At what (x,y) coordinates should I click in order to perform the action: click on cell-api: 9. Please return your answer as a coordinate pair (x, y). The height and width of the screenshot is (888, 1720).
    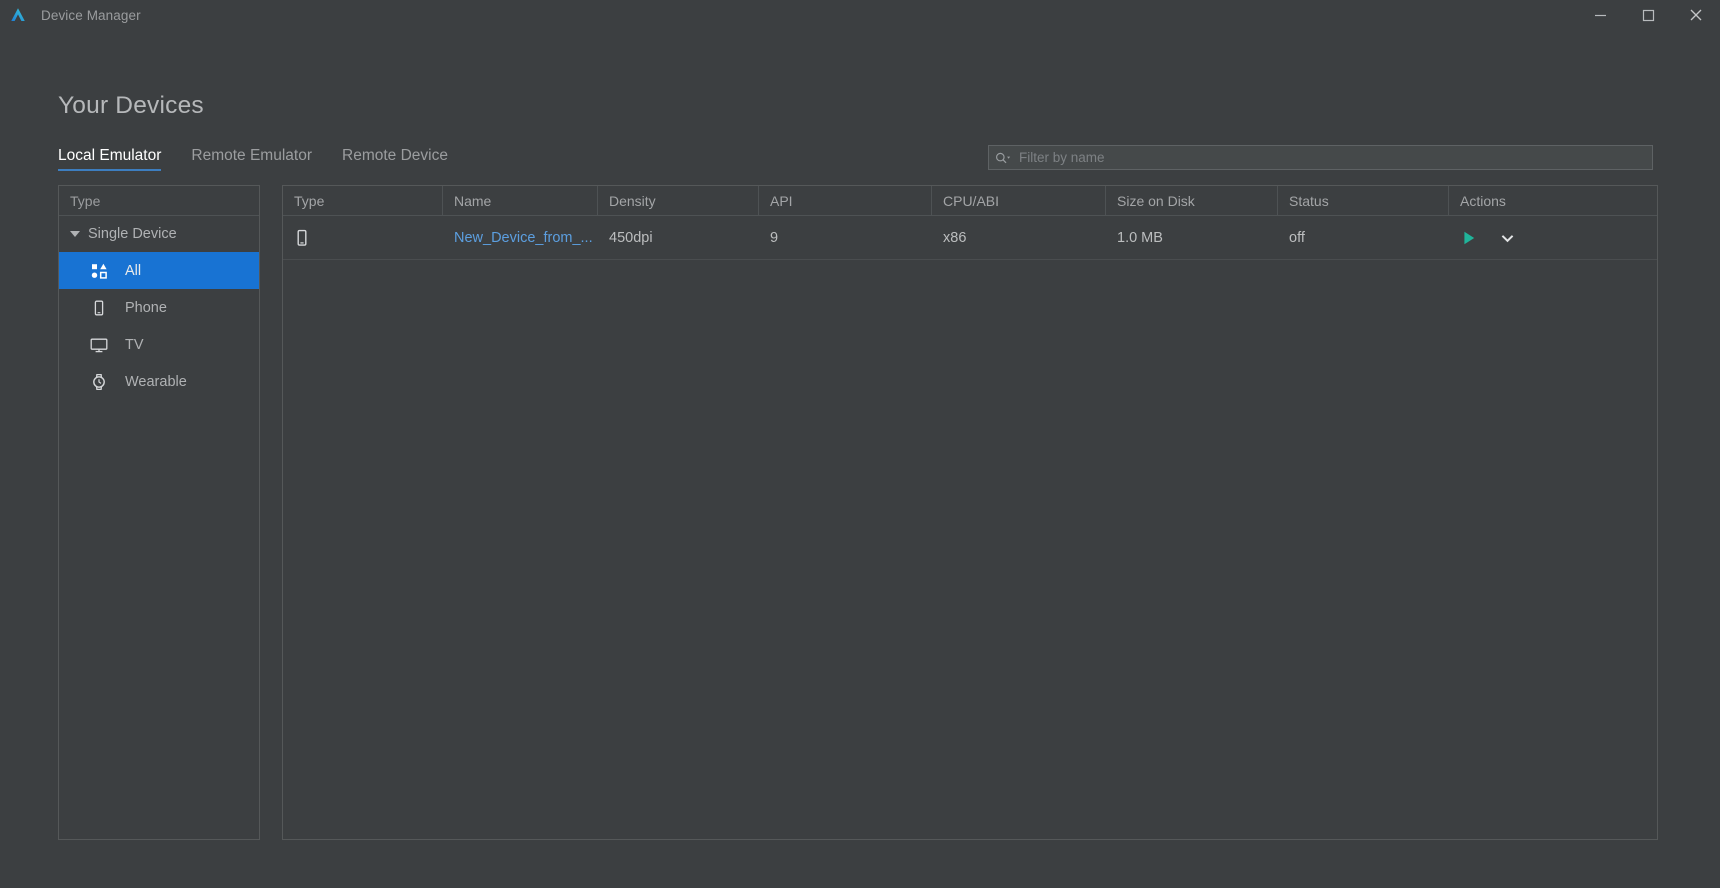
    Looking at the image, I should click on (774, 237).